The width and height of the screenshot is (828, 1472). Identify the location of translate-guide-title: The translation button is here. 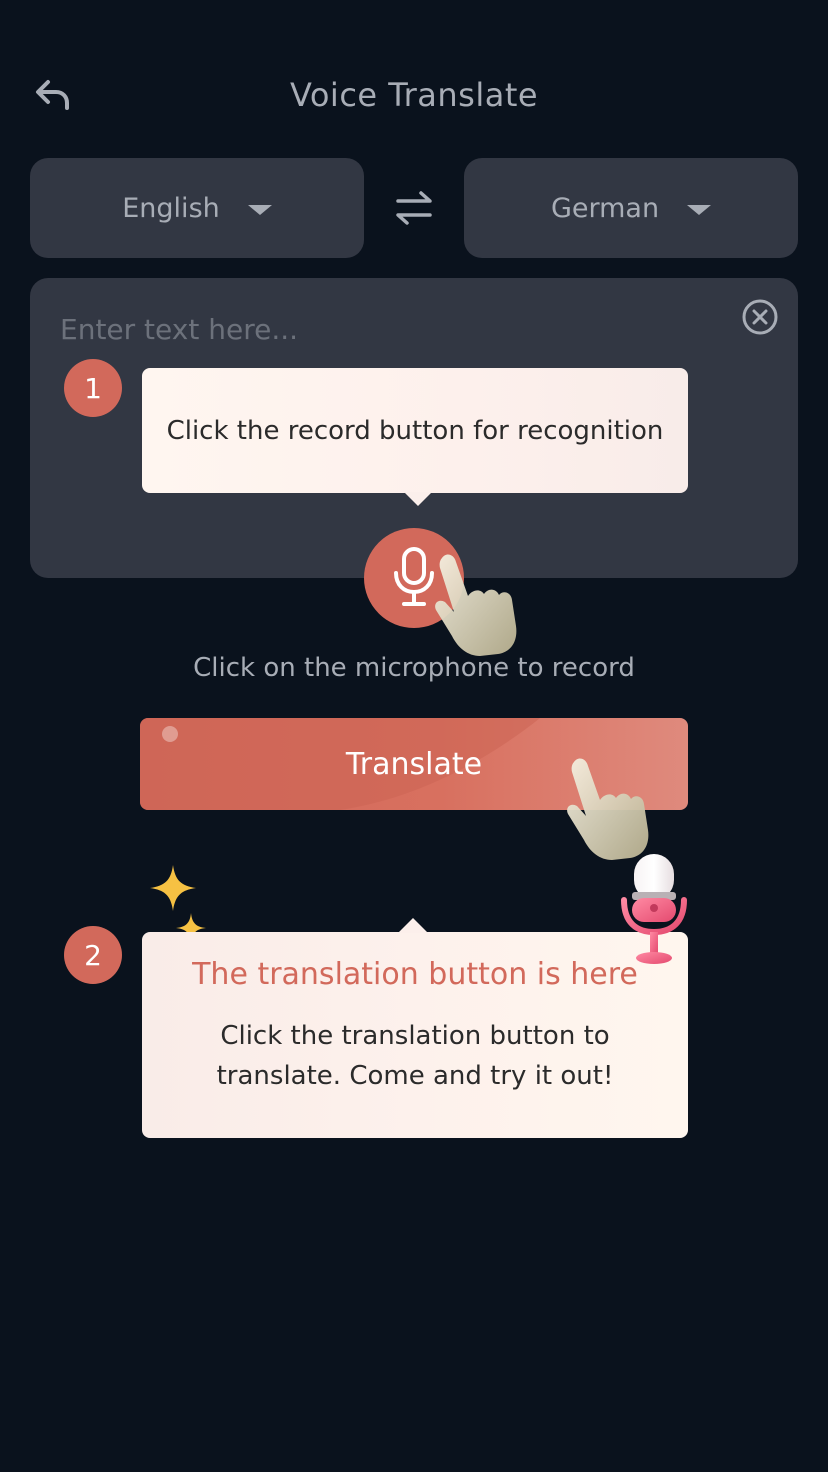
(415, 974).